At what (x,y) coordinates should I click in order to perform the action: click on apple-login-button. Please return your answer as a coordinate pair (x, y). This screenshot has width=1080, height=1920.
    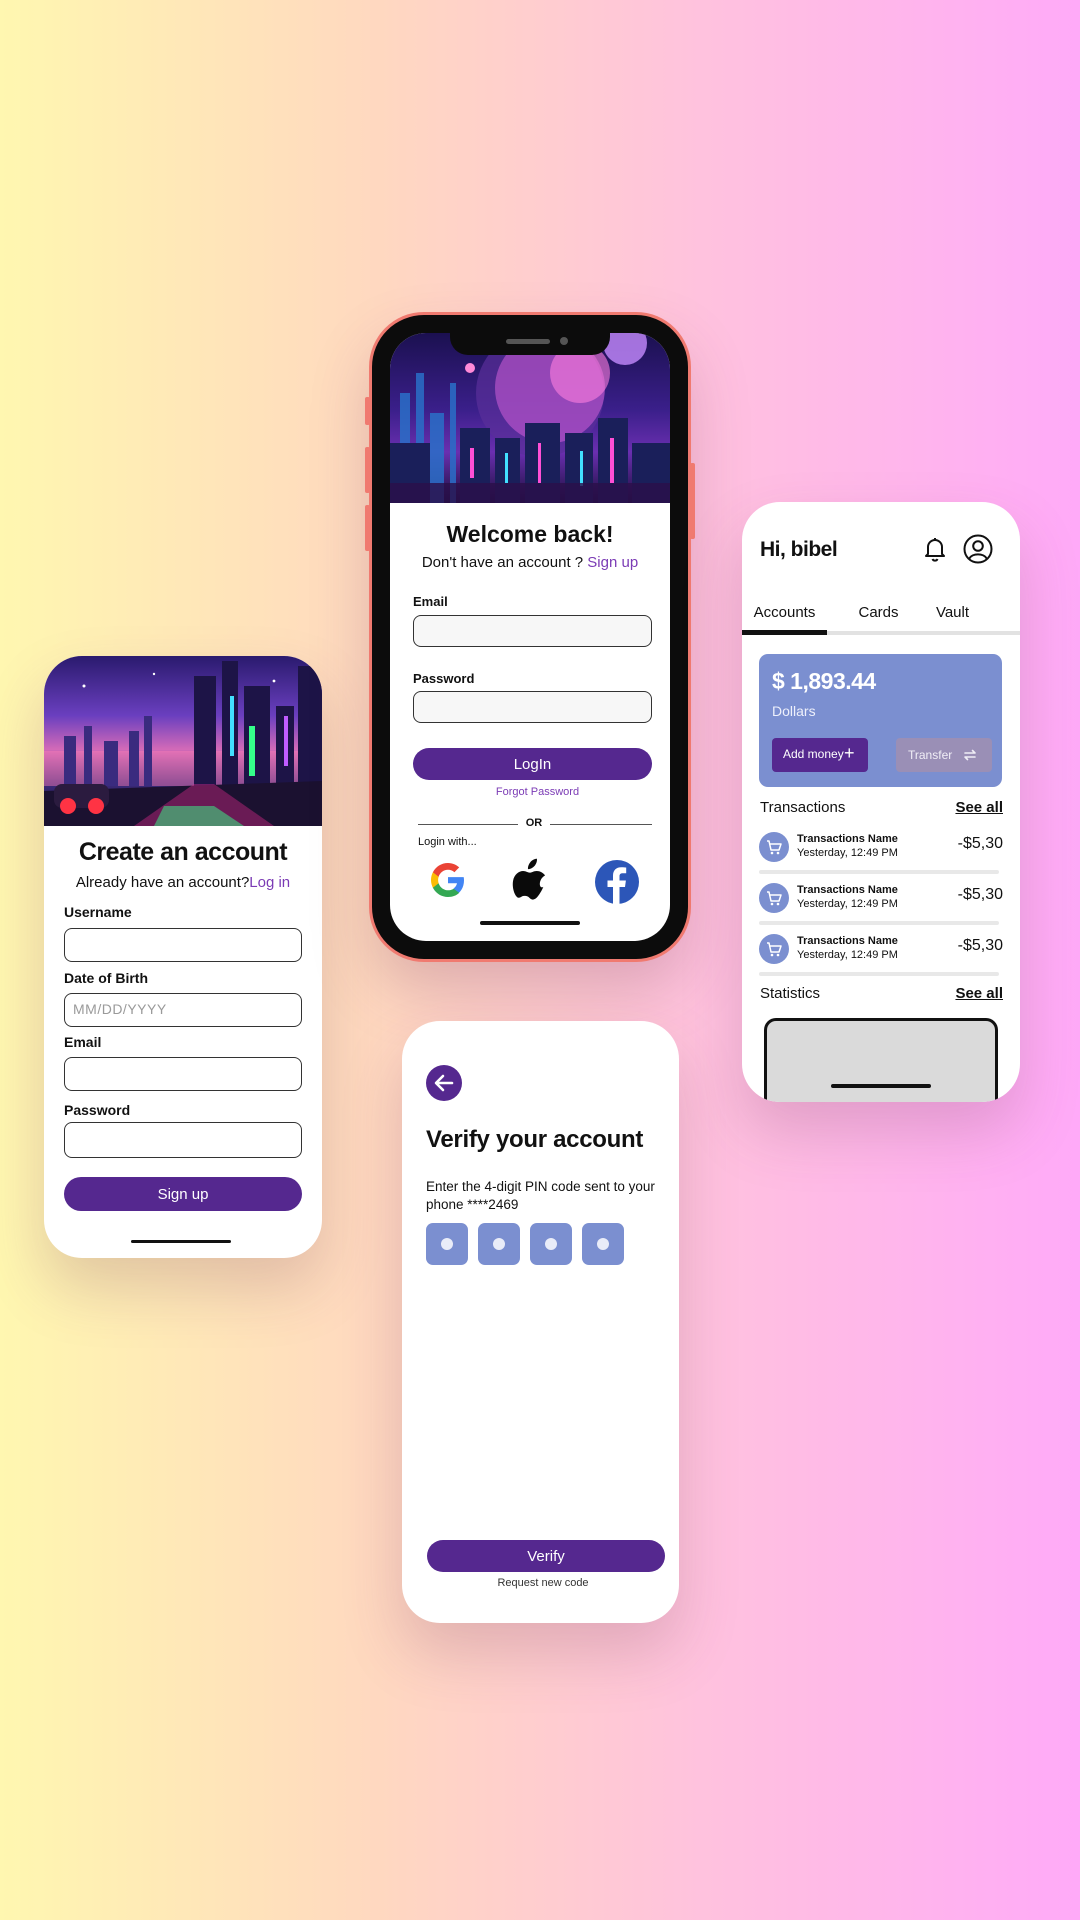
    Looking at the image, I should click on (531, 879).